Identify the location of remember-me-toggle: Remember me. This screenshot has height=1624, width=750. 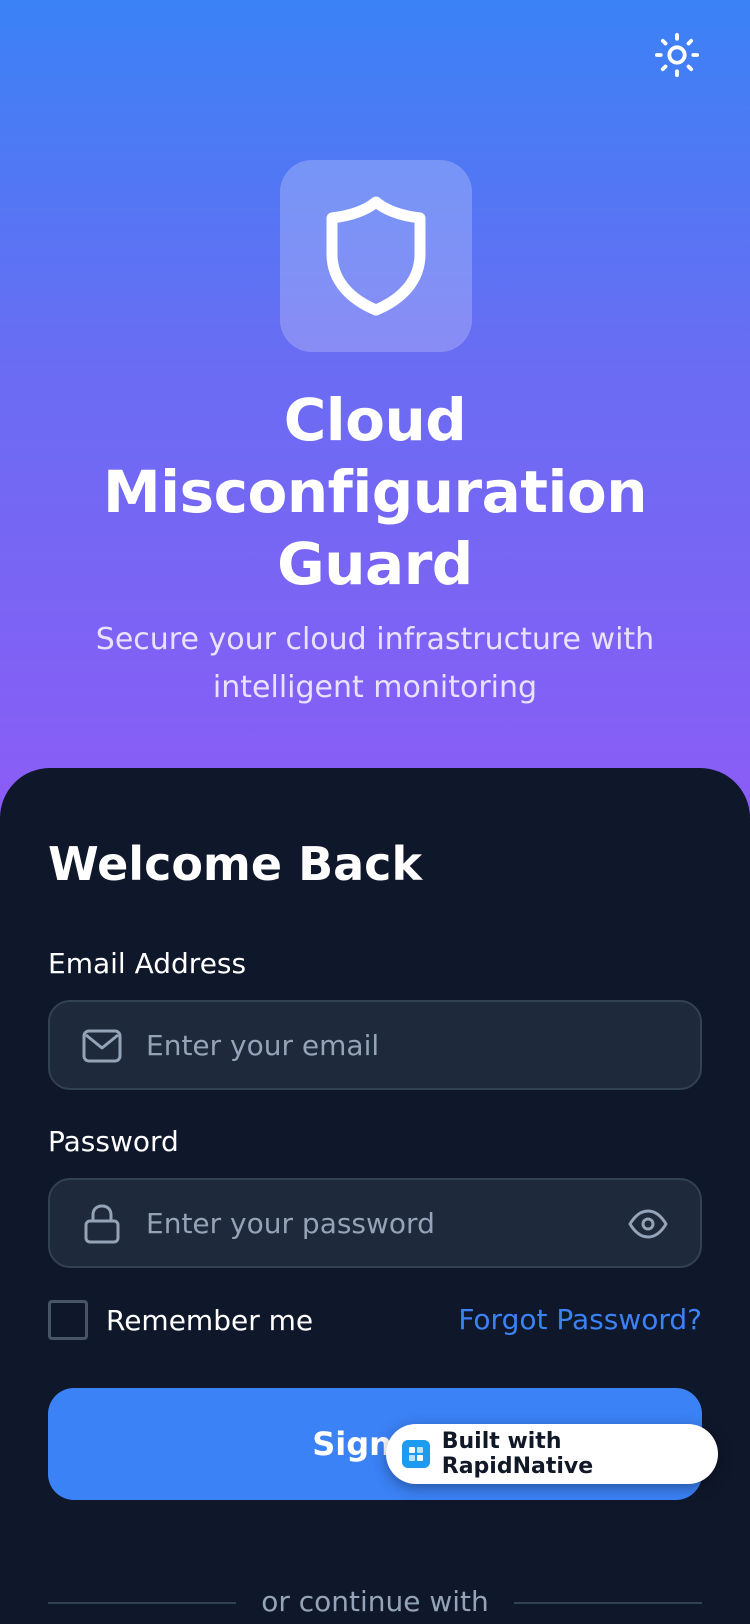
(180, 1320).